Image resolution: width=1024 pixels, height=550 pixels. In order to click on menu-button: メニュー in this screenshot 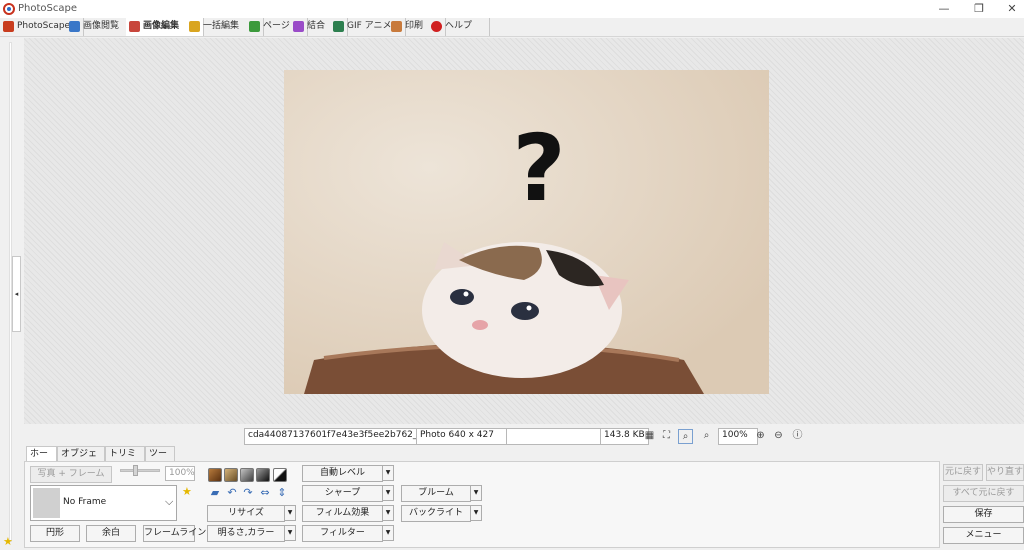, I will do `click(983, 535)`.